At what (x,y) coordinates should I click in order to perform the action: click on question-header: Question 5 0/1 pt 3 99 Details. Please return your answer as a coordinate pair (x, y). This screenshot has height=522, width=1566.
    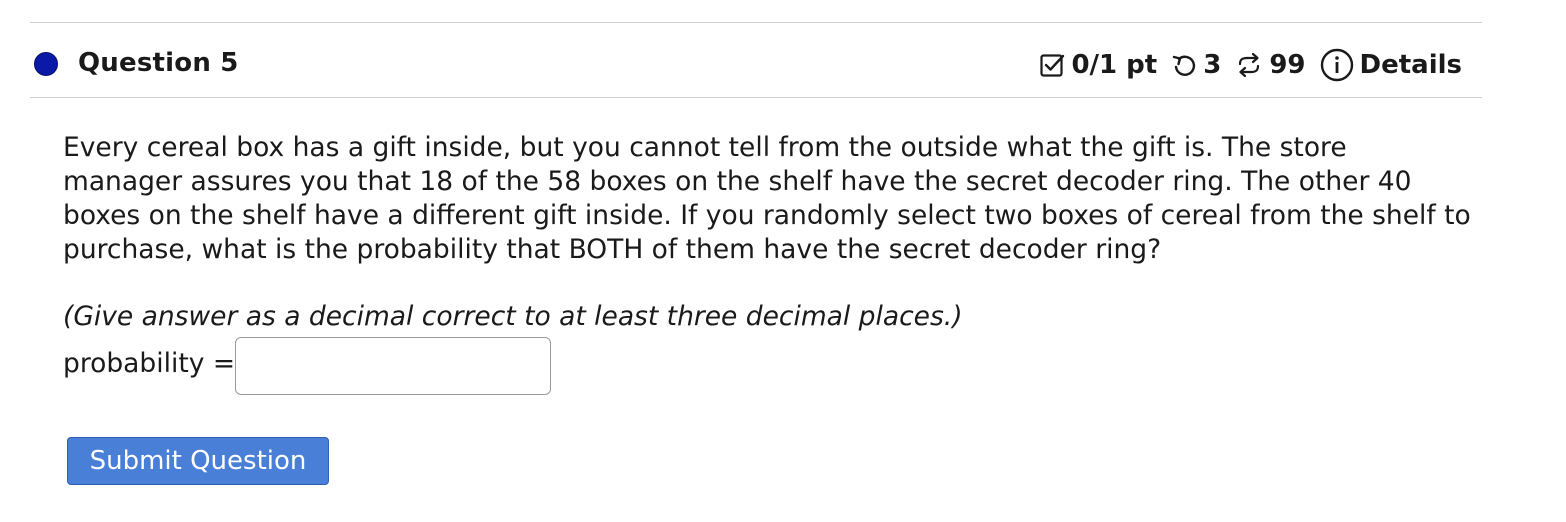
    Looking at the image, I should click on (756, 64).